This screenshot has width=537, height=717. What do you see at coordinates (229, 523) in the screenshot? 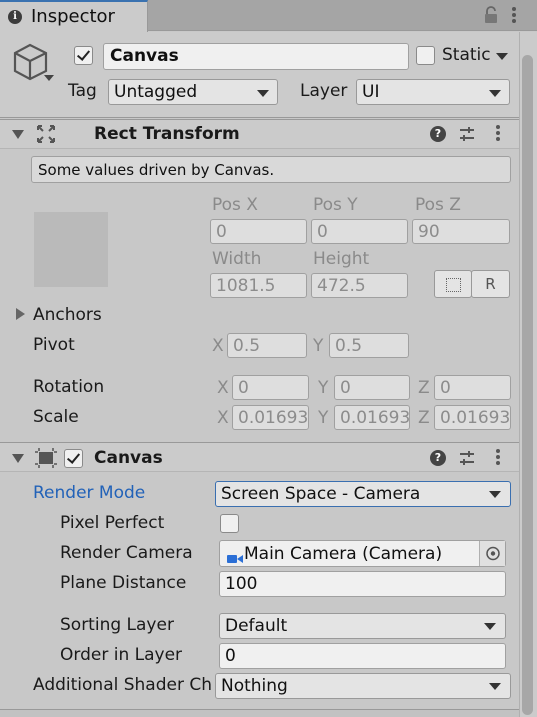
I see `pixel-perfect-checkbox` at bounding box center [229, 523].